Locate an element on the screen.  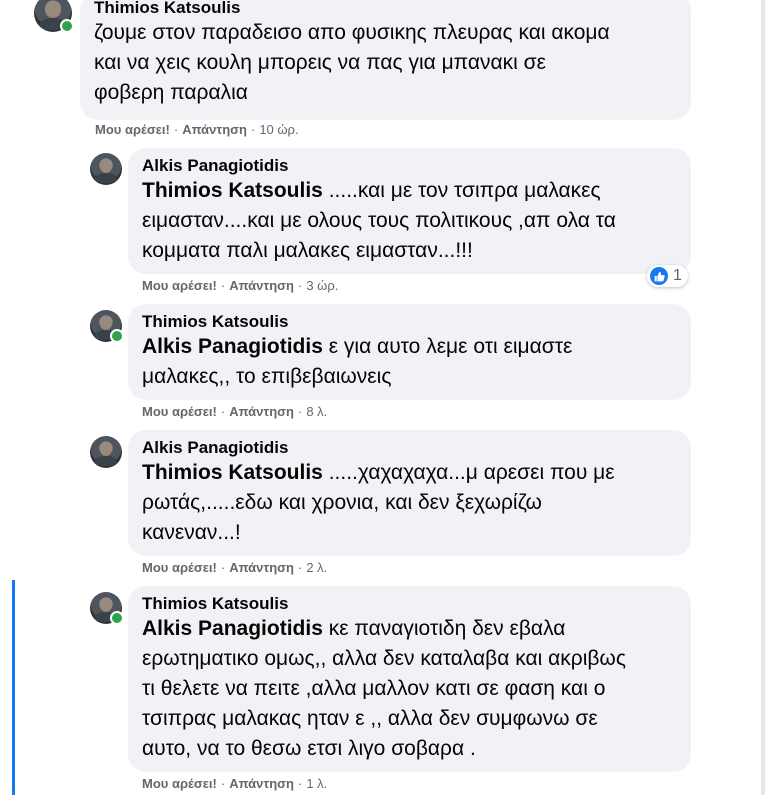
reaction-badge: 1 is located at coordinates (667, 276).